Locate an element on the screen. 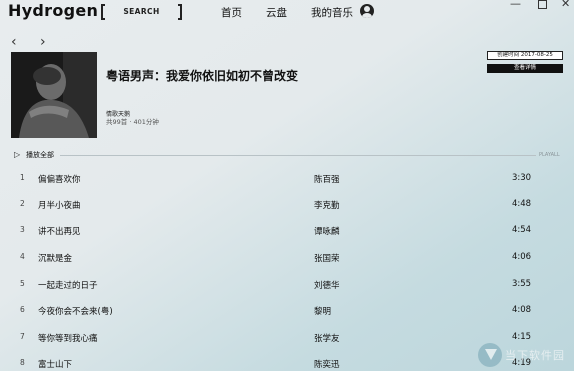 The width and height of the screenshot is (574, 371). song-number: 5 is located at coordinates (22, 283).